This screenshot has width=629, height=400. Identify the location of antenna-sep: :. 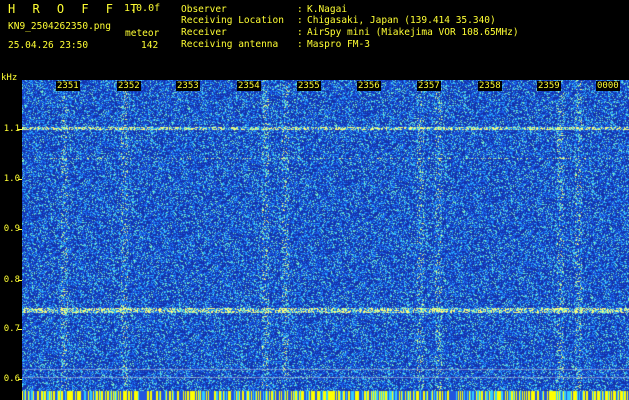
(300, 44).